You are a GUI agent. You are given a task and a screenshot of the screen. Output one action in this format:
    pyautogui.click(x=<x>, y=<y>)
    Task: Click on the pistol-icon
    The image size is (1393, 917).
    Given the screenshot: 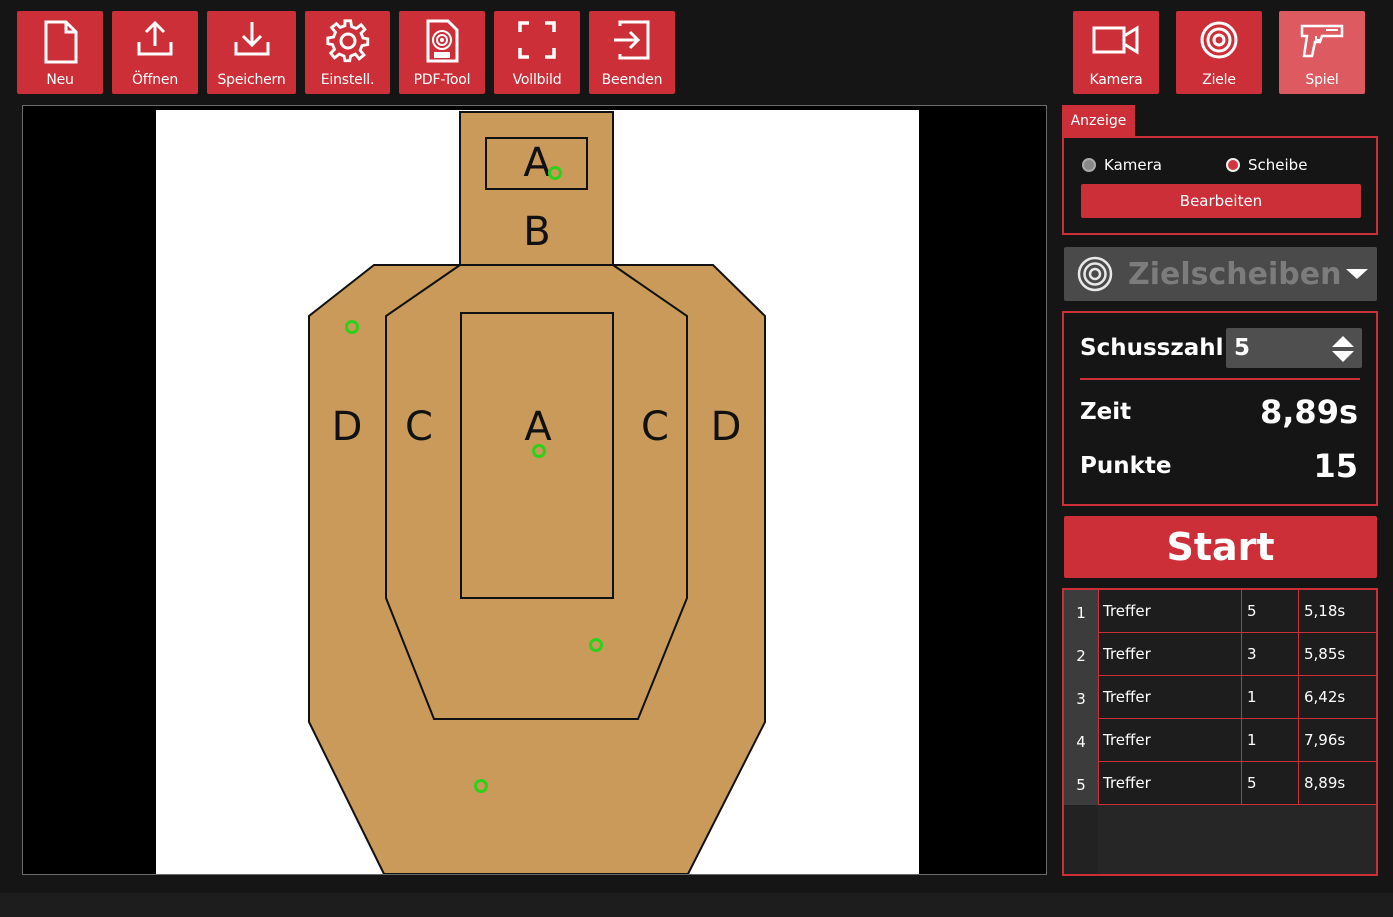 What is the action you would take?
    pyautogui.click(x=1322, y=41)
    